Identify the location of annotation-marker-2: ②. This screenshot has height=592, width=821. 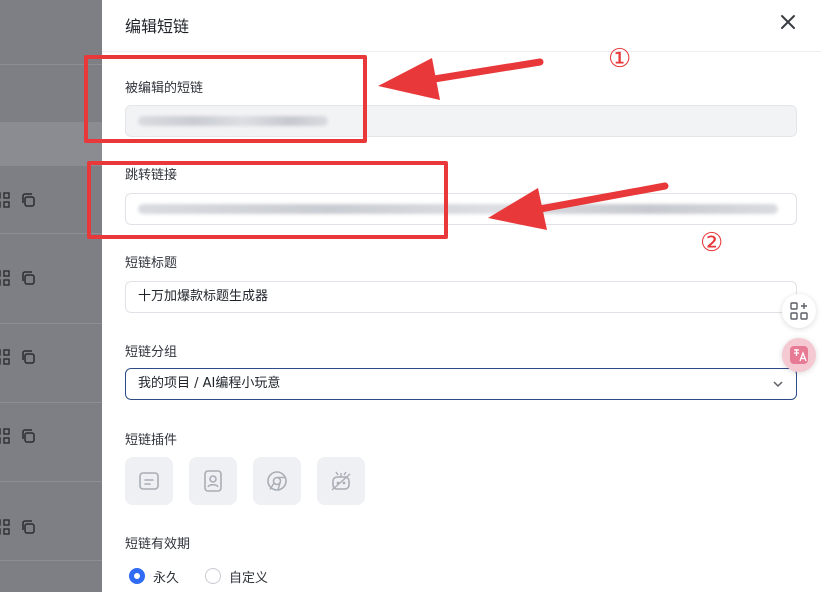
(712, 243).